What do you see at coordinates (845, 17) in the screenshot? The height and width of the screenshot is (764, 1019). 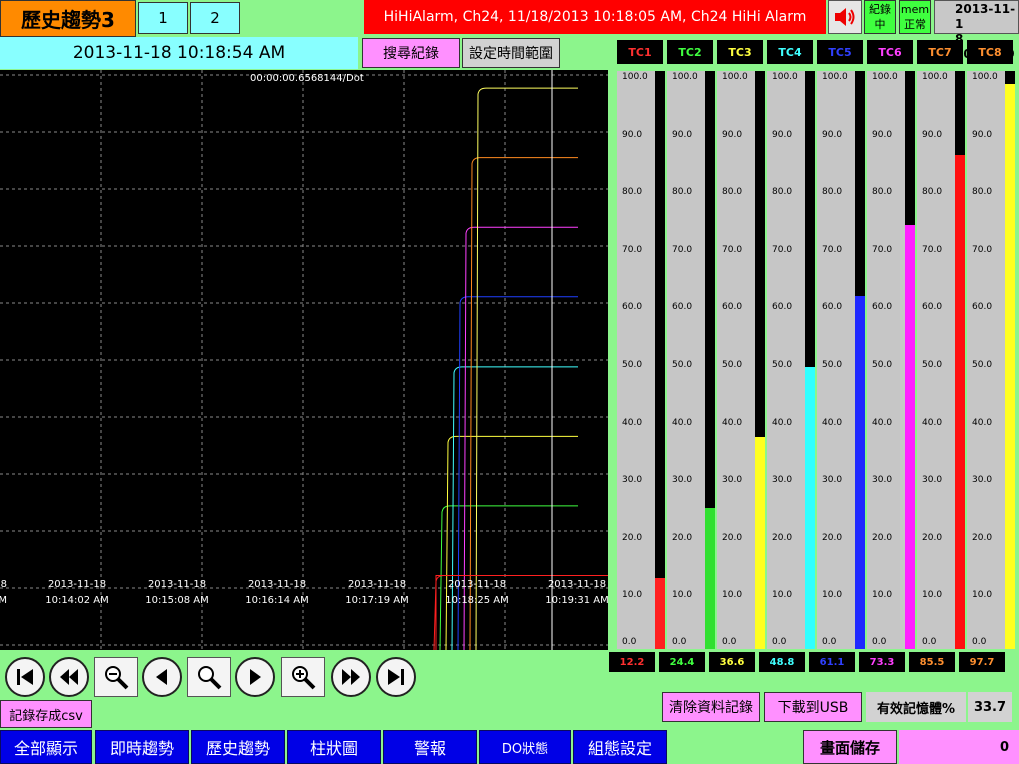 I see `speaker-button` at bounding box center [845, 17].